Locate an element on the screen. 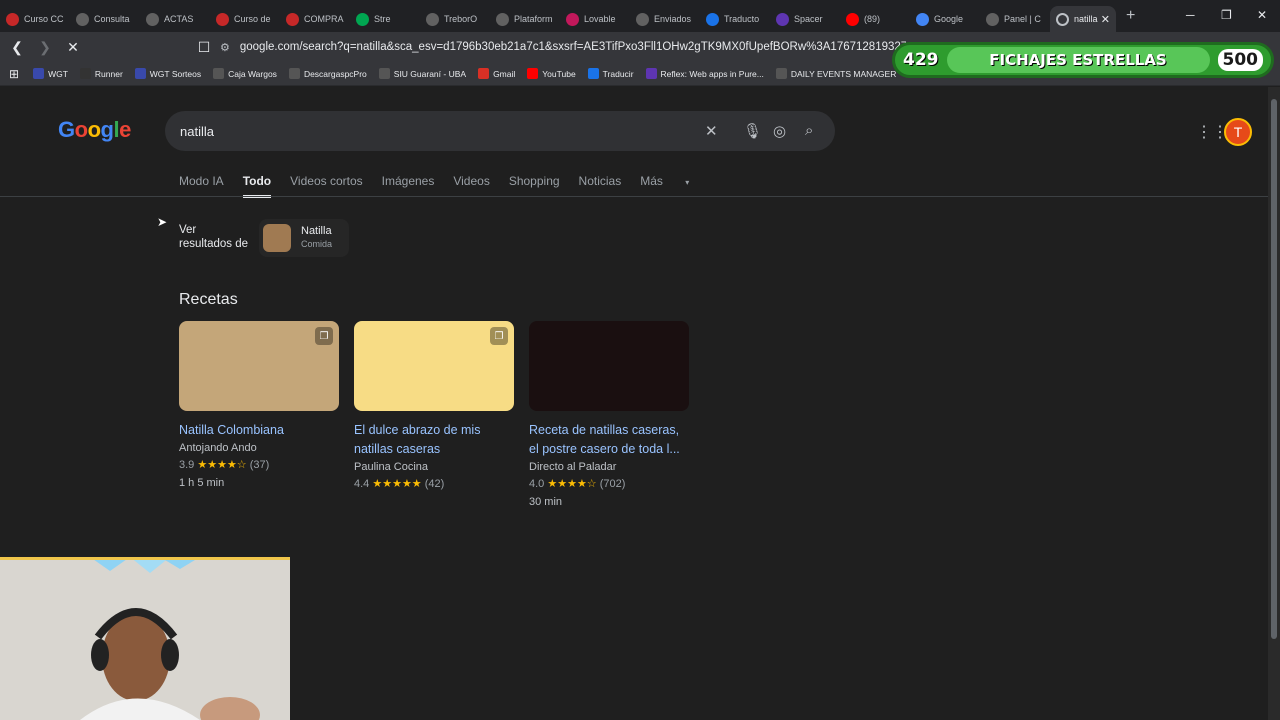  bookmark-item: Runner is located at coordinates (101, 73).